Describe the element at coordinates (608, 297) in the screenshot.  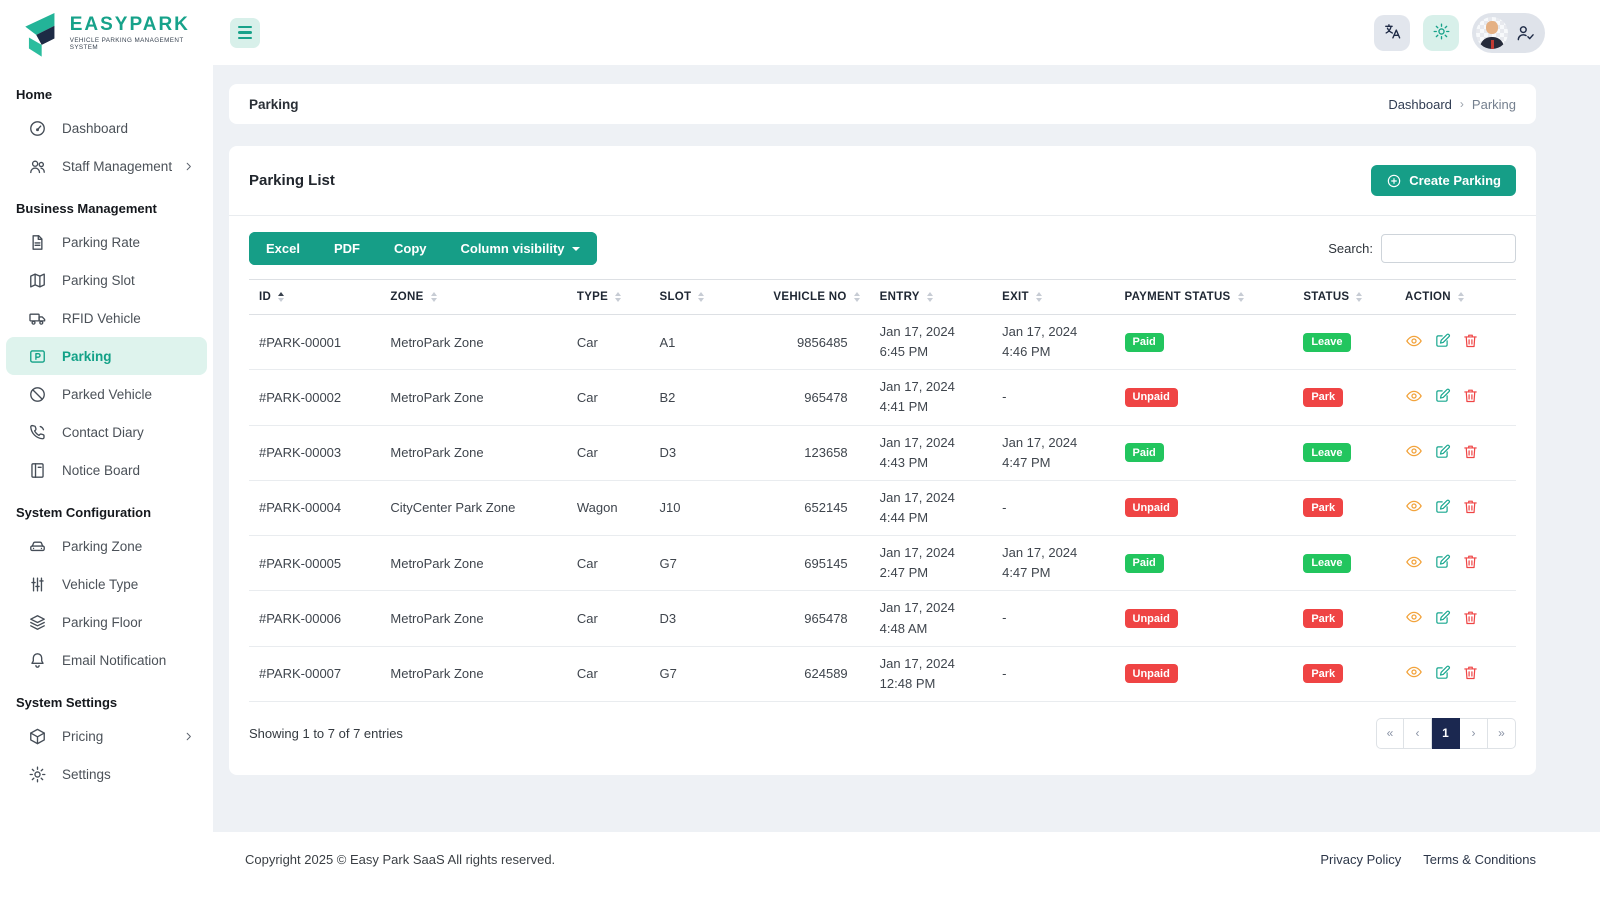
I see `column-header-type: TYPE` at that location.